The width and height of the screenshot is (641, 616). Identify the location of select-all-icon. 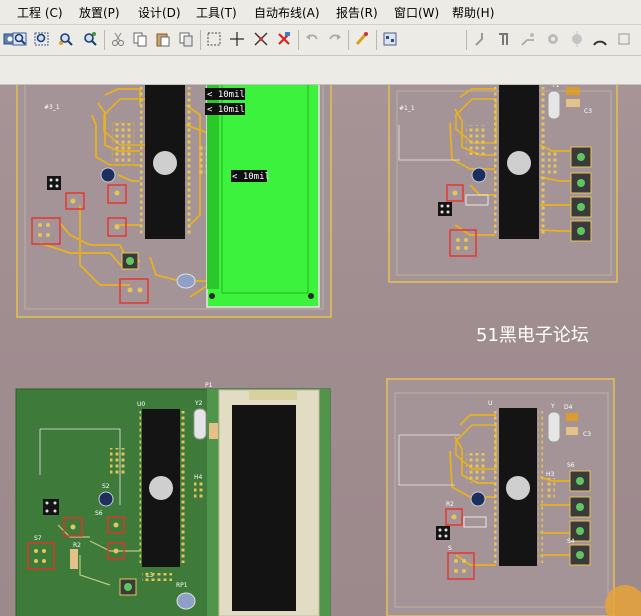
(261, 39).